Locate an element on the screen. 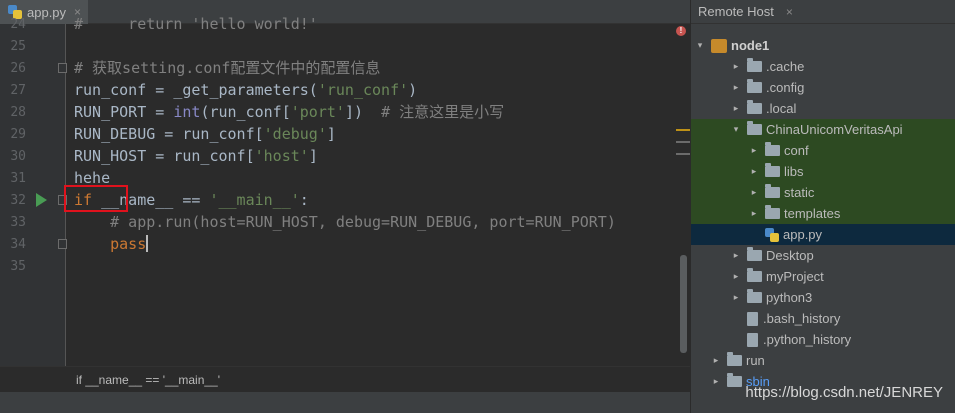 This screenshot has height=413, width=955. code-token: RUN_PORT = is located at coordinates (124, 112).